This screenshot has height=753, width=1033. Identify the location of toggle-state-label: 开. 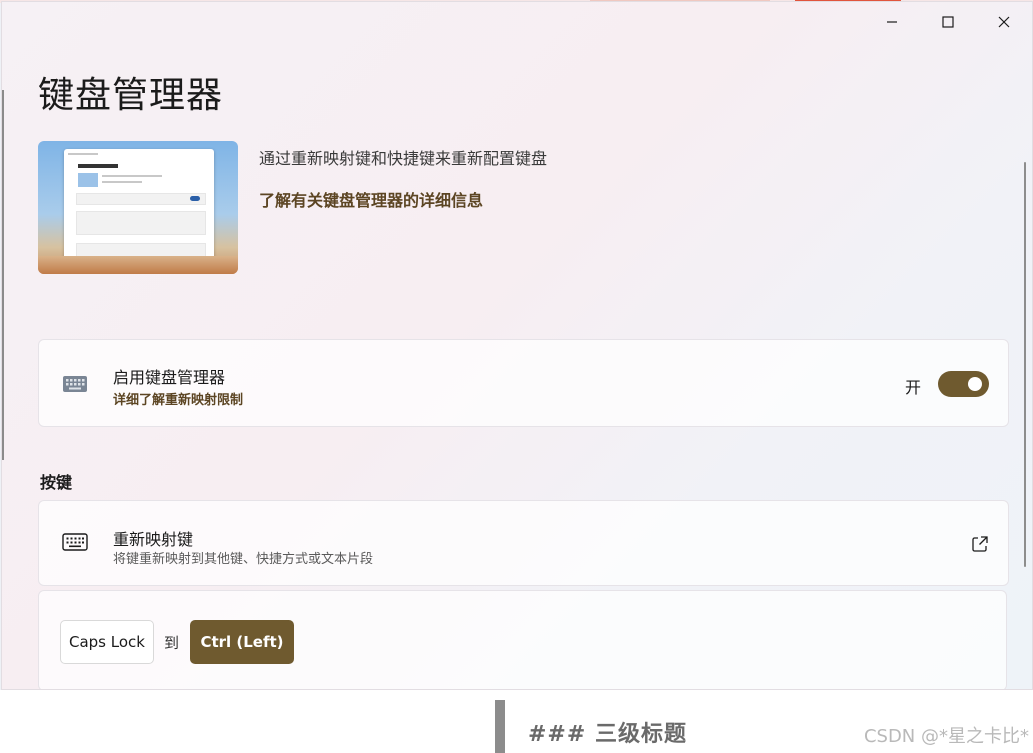
(913, 387).